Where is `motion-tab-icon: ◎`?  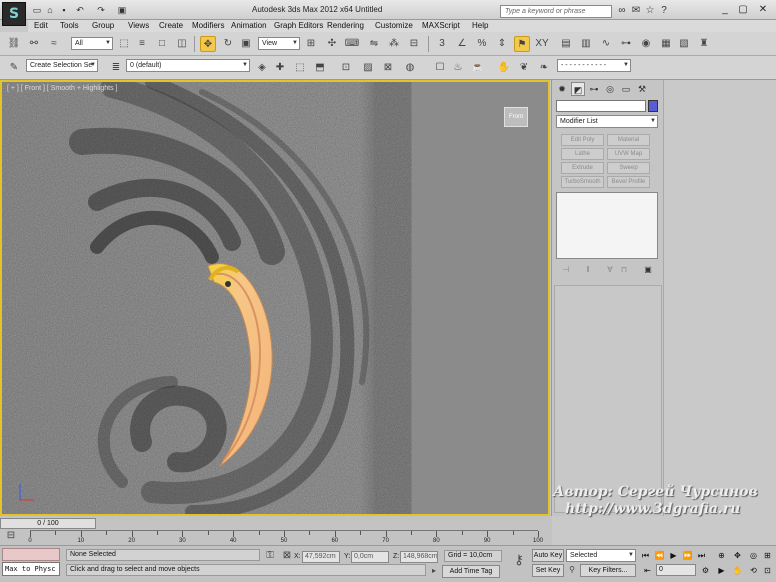
motion-tab-icon: ◎ is located at coordinates (610, 89).